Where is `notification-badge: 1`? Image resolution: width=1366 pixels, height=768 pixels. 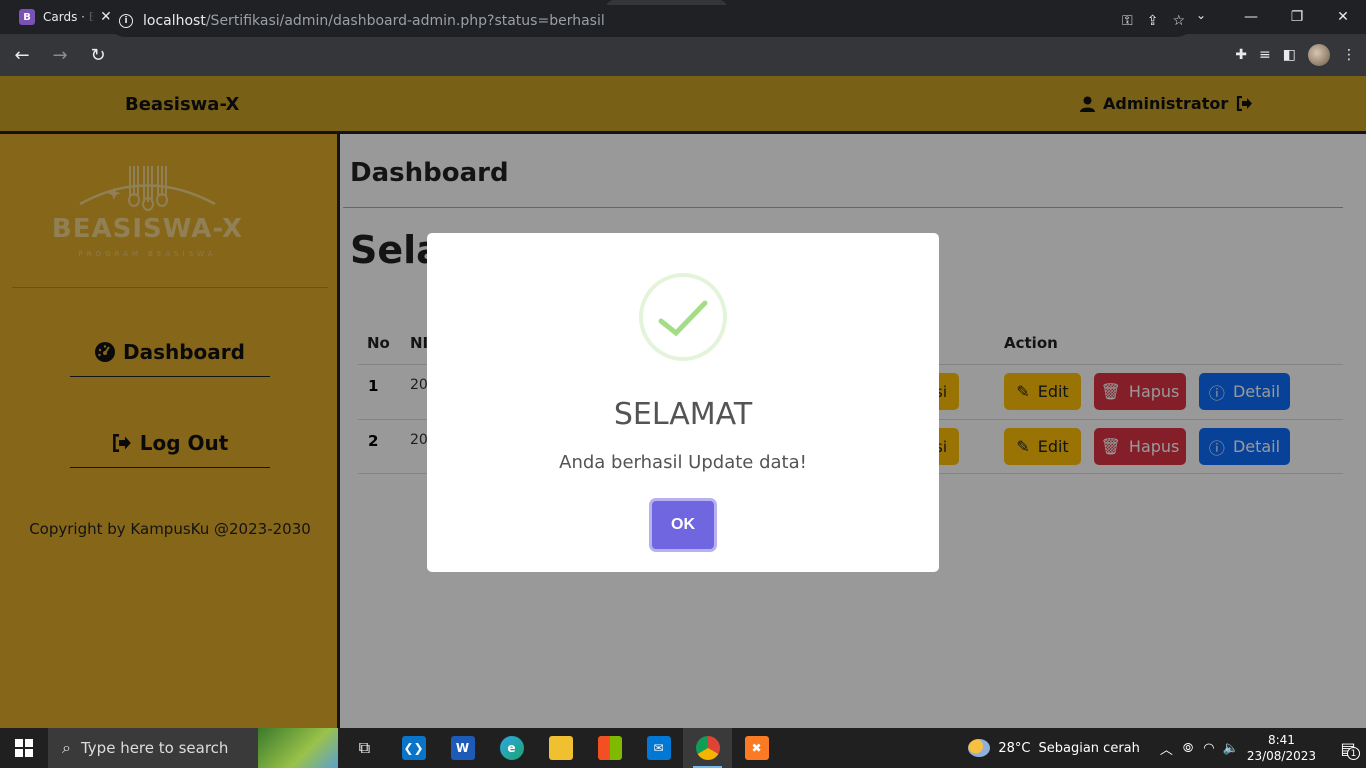 notification-badge: 1 is located at coordinates (1353, 753).